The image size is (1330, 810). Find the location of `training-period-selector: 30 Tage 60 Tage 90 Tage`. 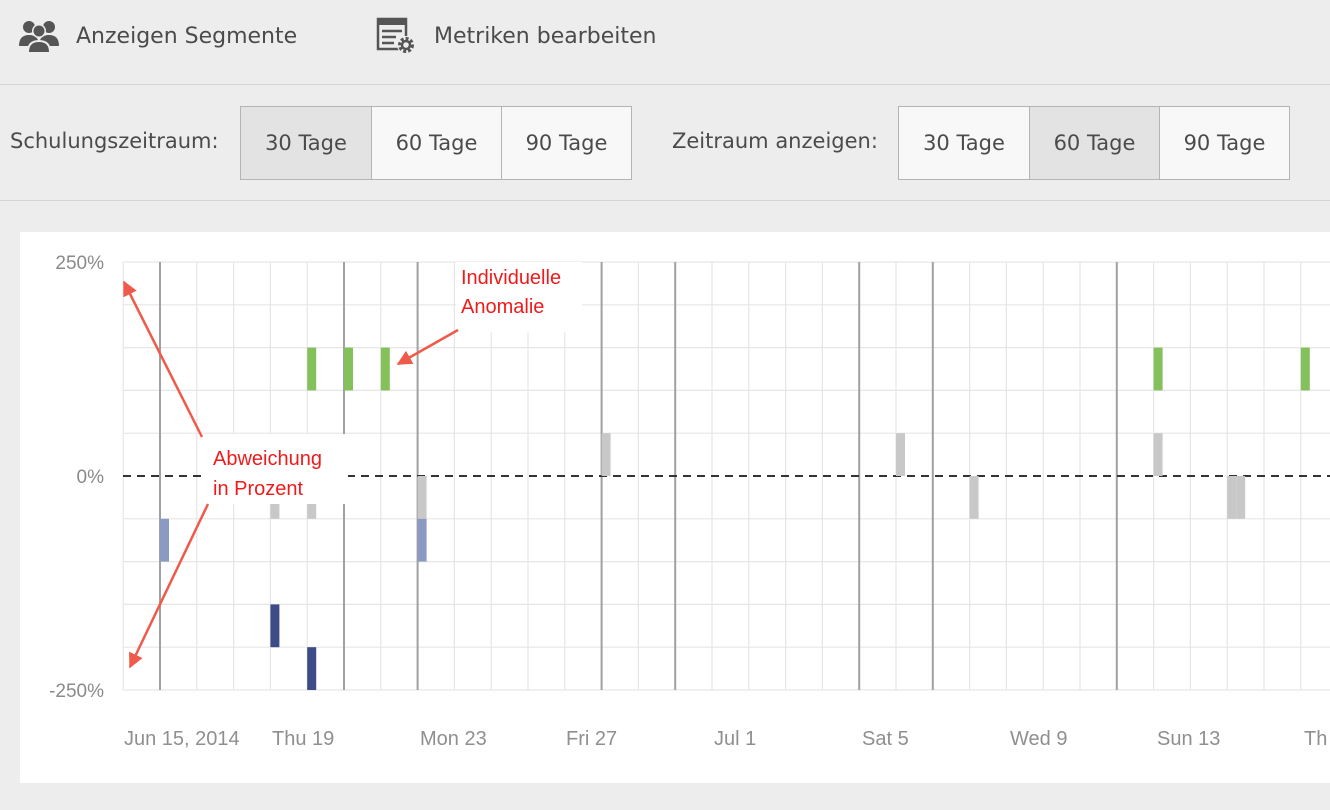

training-period-selector: 30 Tage 60 Tage 90 Tage is located at coordinates (436, 143).